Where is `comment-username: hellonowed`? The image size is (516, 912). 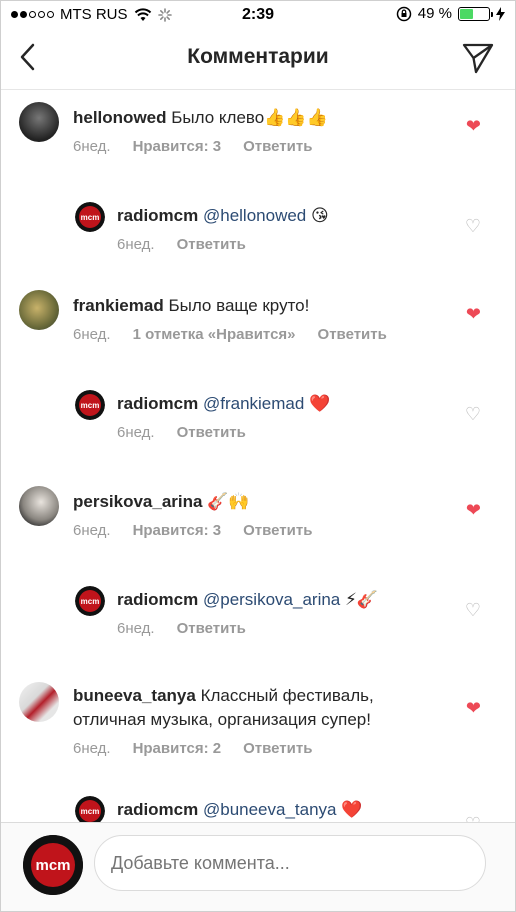 comment-username: hellonowed is located at coordinates (120, 117).